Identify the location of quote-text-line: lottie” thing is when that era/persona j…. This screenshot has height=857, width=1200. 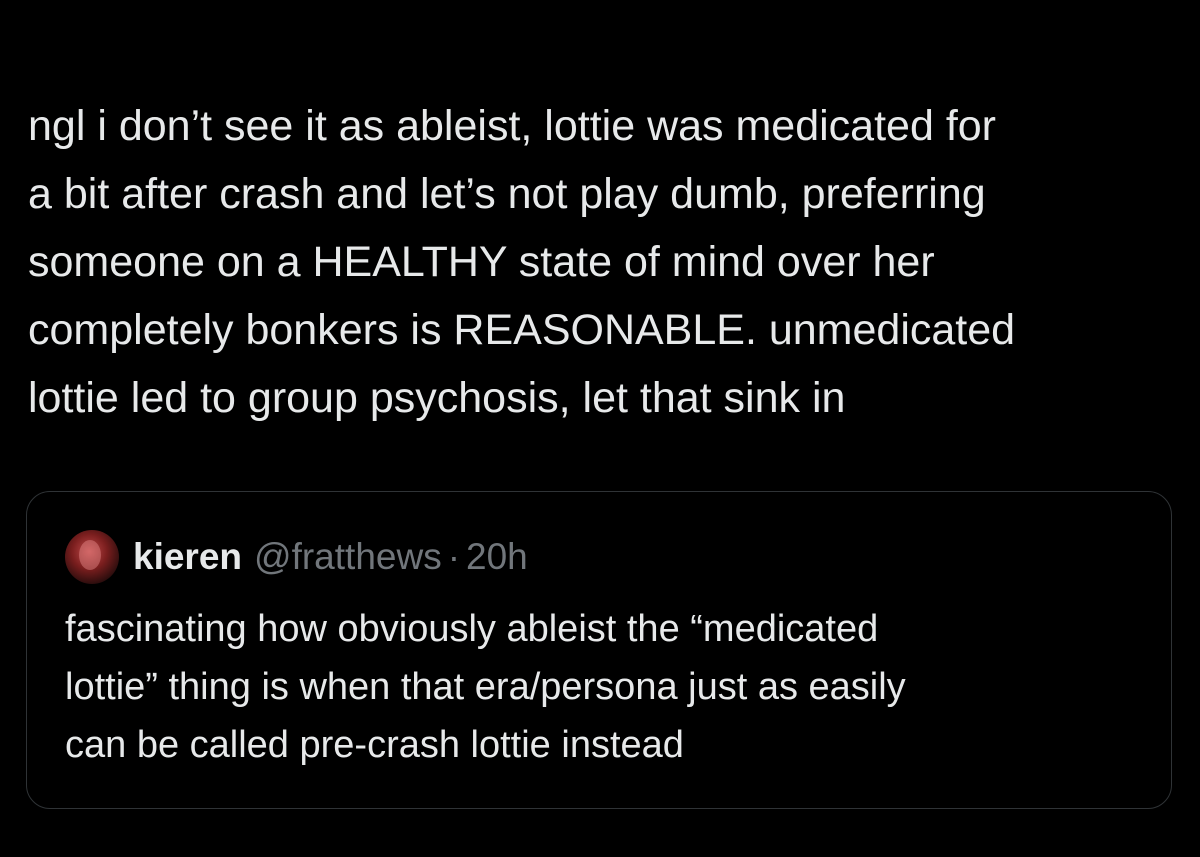
(485, 687).